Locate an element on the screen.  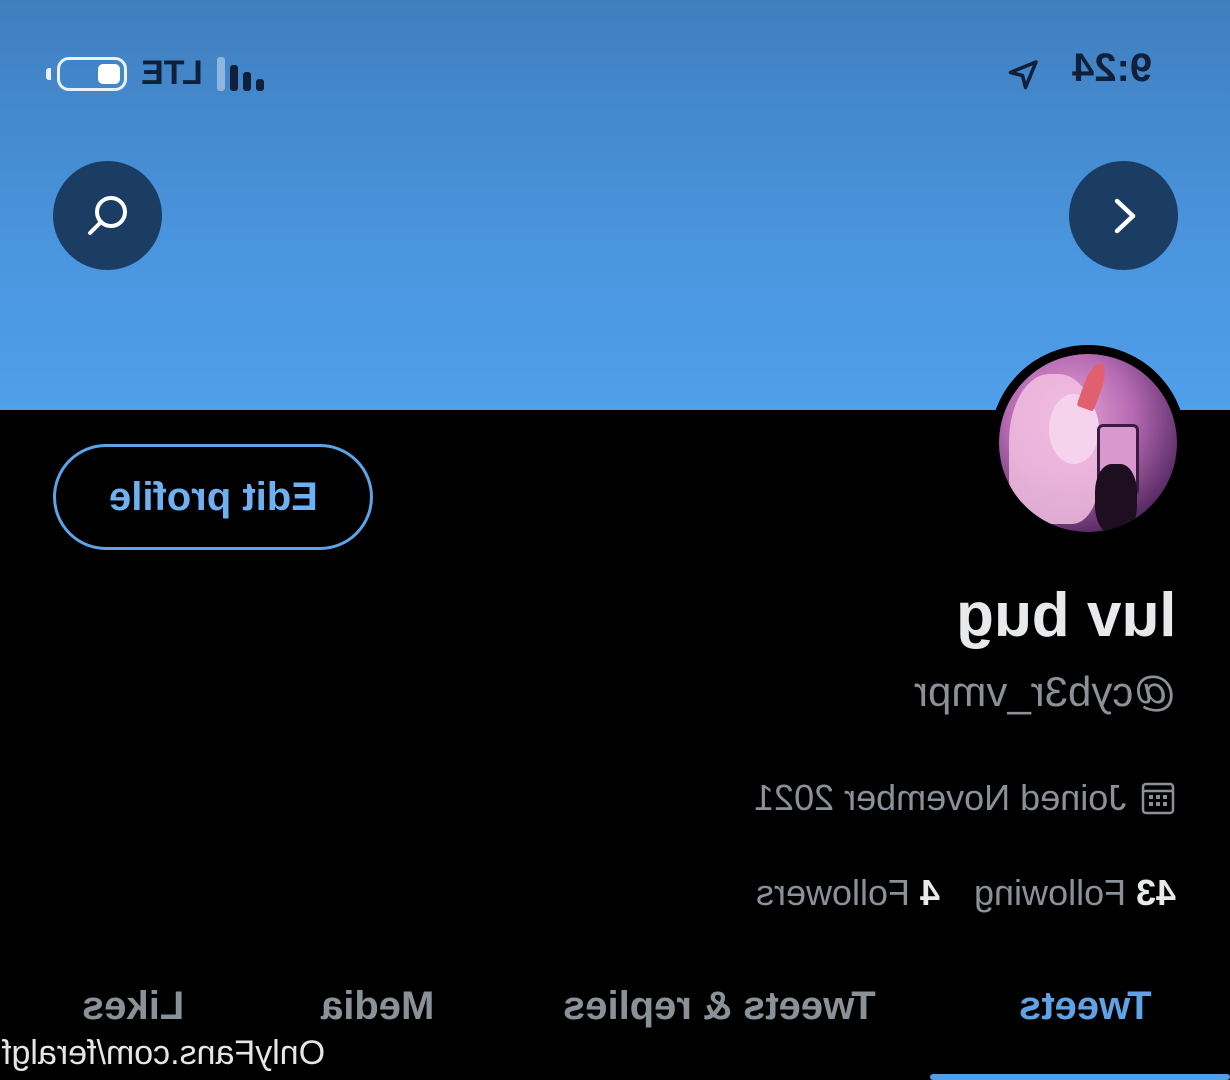
followers-label: Followers is located at coordinates (832, 892).